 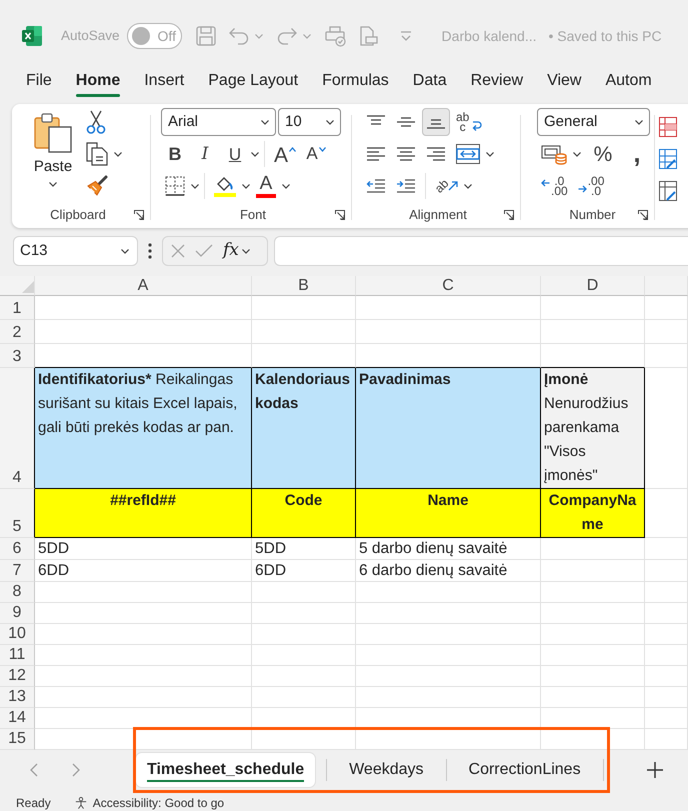 I want to click on row-number: 14, so click(x=17, y=718).